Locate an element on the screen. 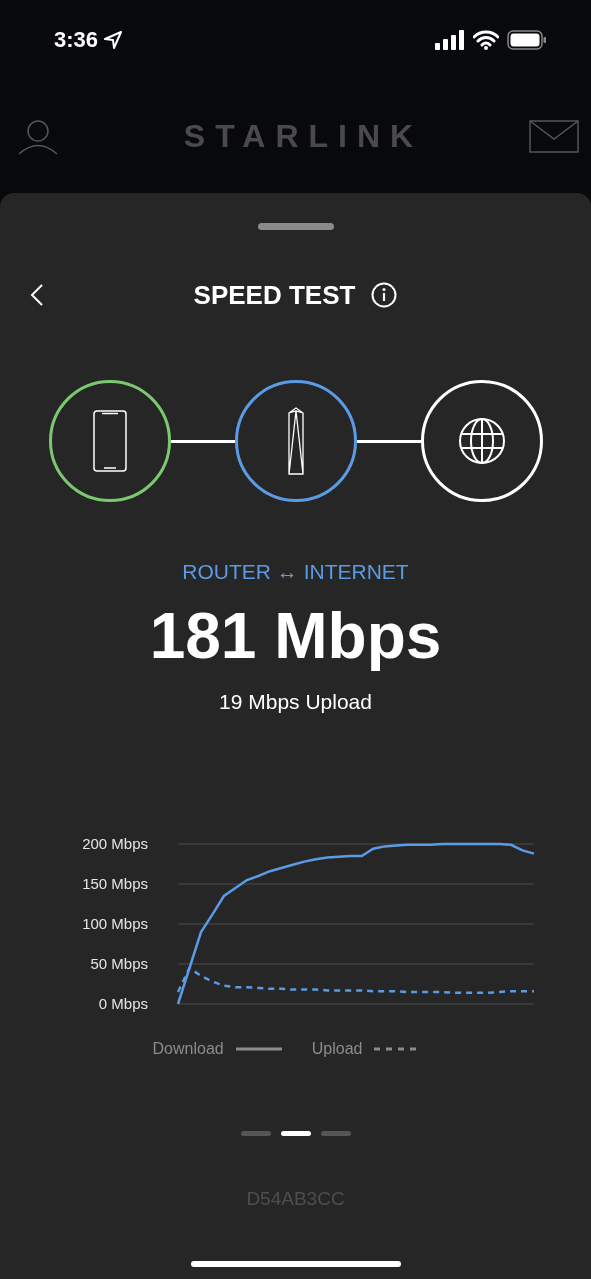 This screenshot has width=591, height=1279. sheet-handle is located at coordinates (295, 226).